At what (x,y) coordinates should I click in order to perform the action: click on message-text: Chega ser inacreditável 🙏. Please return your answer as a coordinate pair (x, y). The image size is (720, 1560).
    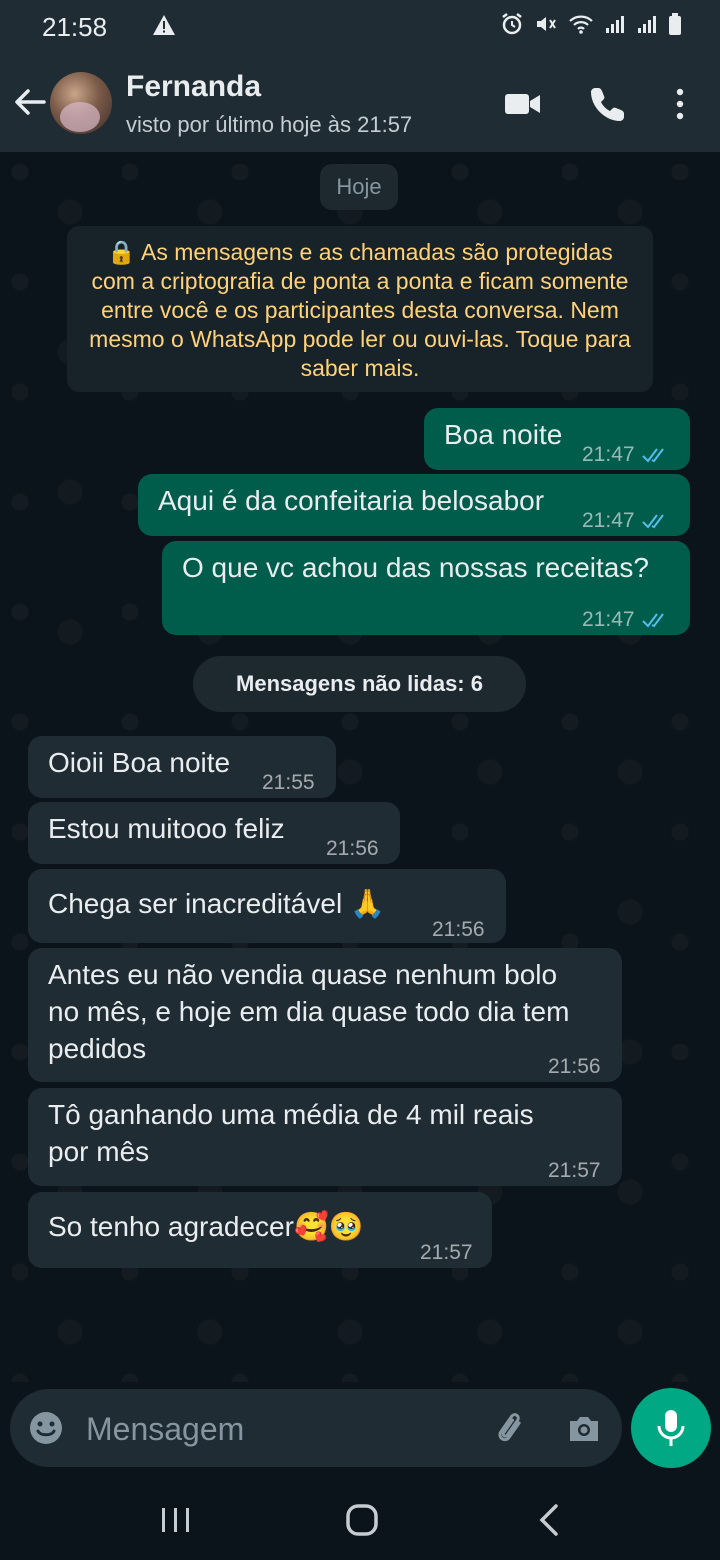
    Looking at the image, I should click on (216, 903).